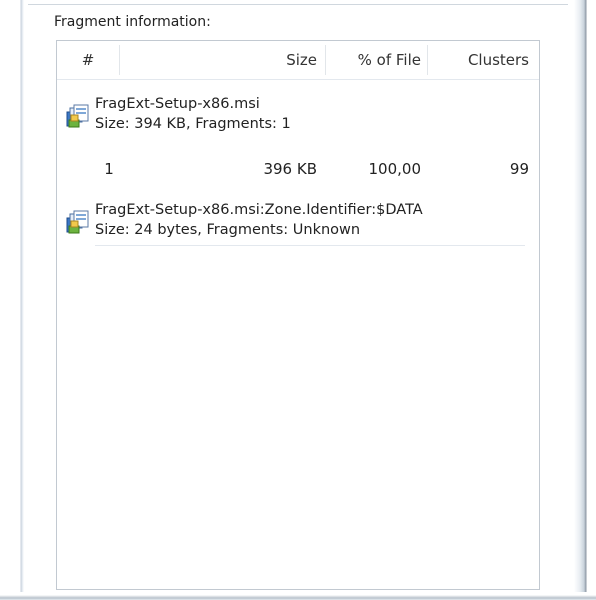 The image size is (596, 600). I want to click on list-header: # Size % of File Clusters, so click(298, 60).